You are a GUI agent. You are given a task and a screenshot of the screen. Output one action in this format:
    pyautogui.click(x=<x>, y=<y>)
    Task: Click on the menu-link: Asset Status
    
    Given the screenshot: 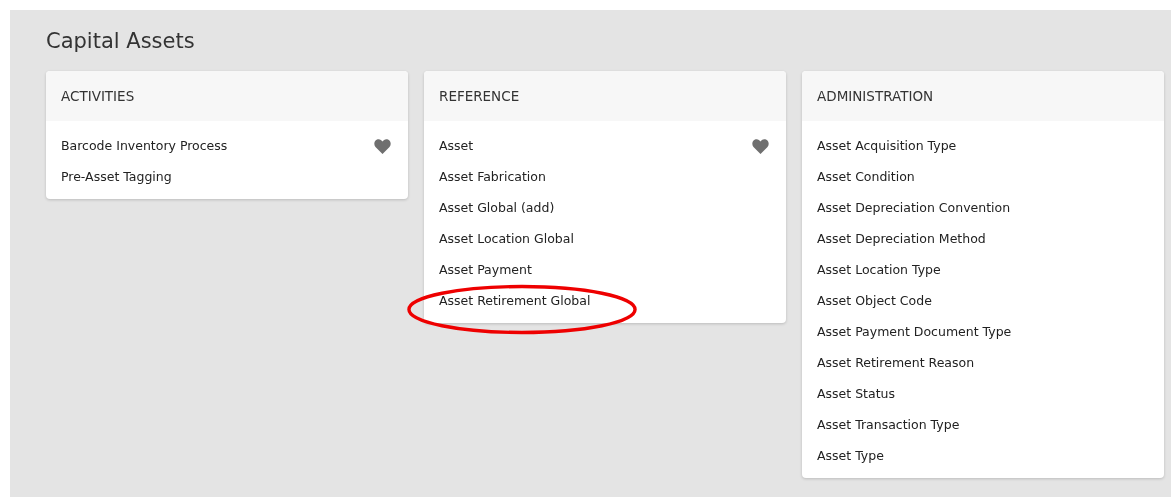 What is the action you would take?
    pyautogui.click(x=856, y=394)
    